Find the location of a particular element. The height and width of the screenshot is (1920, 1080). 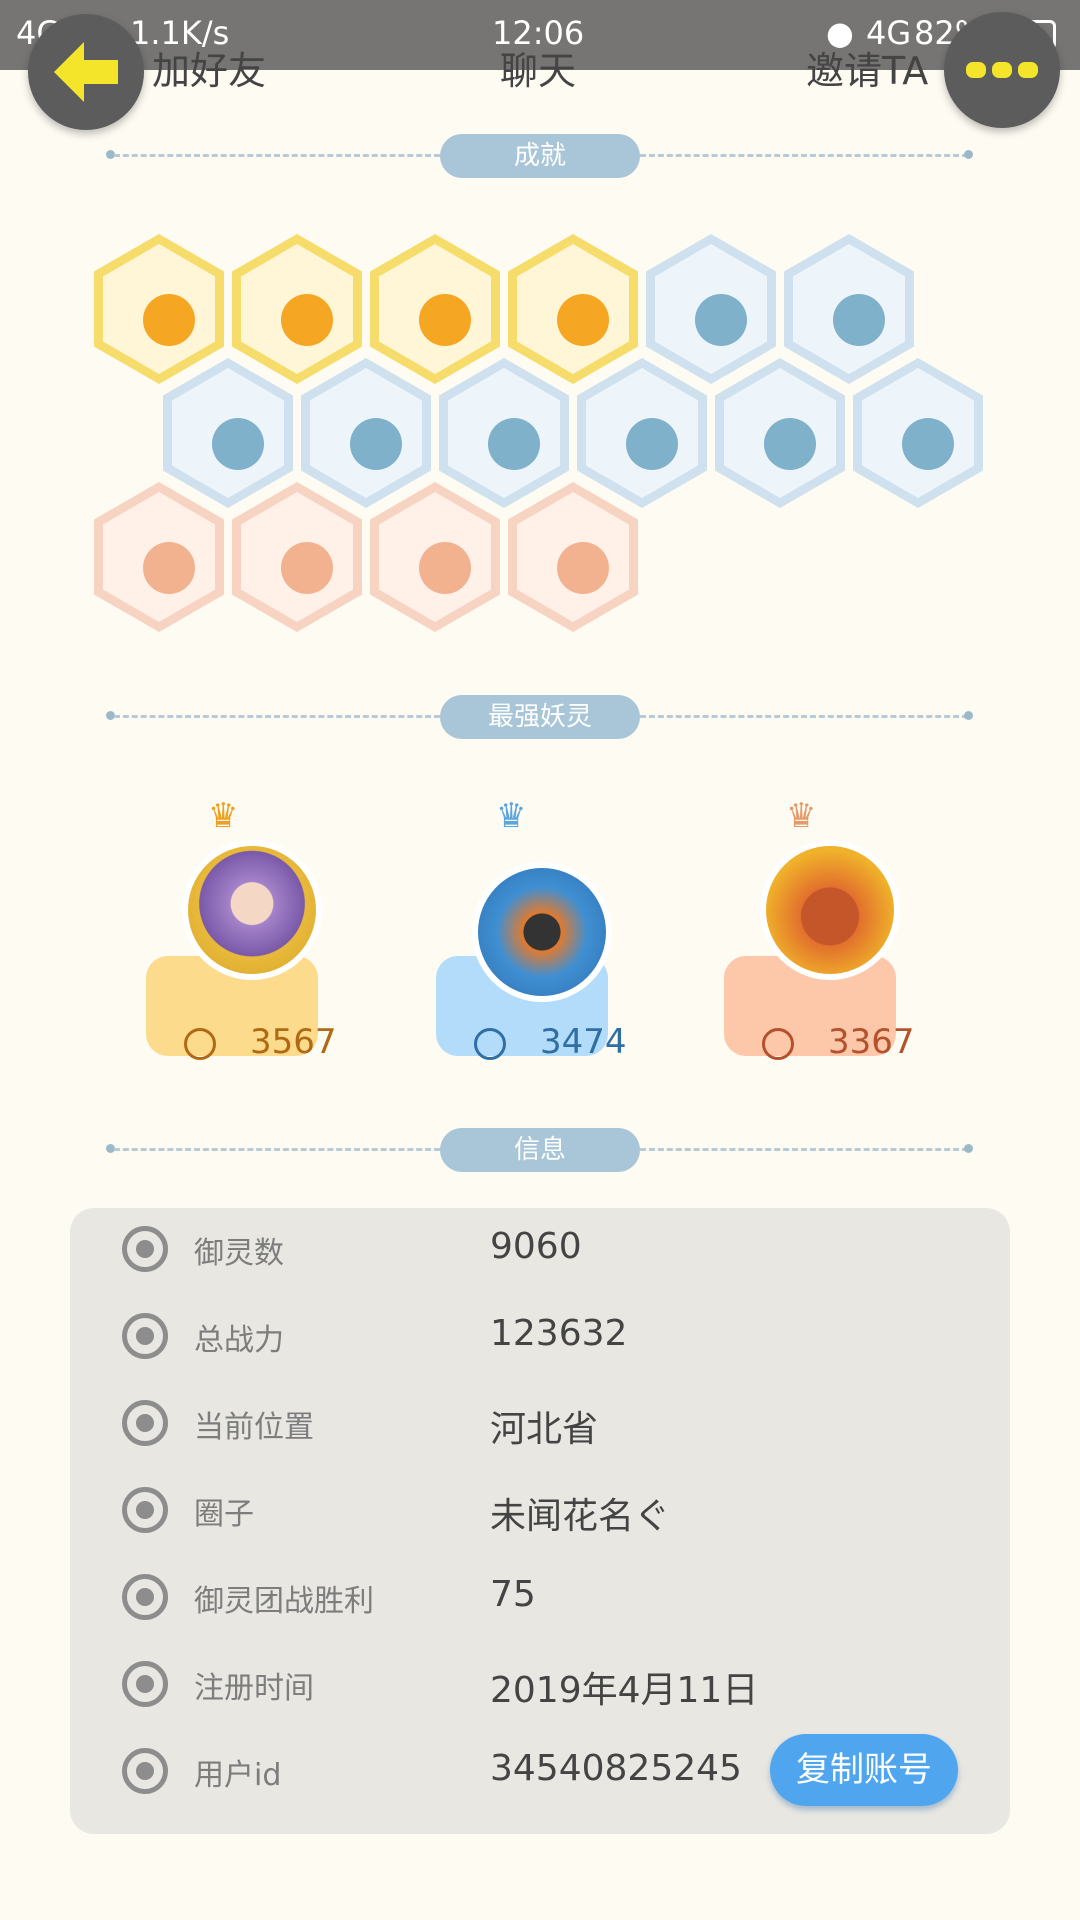

spirit-power-2: 3474 is located at coordinates (583, 1042).